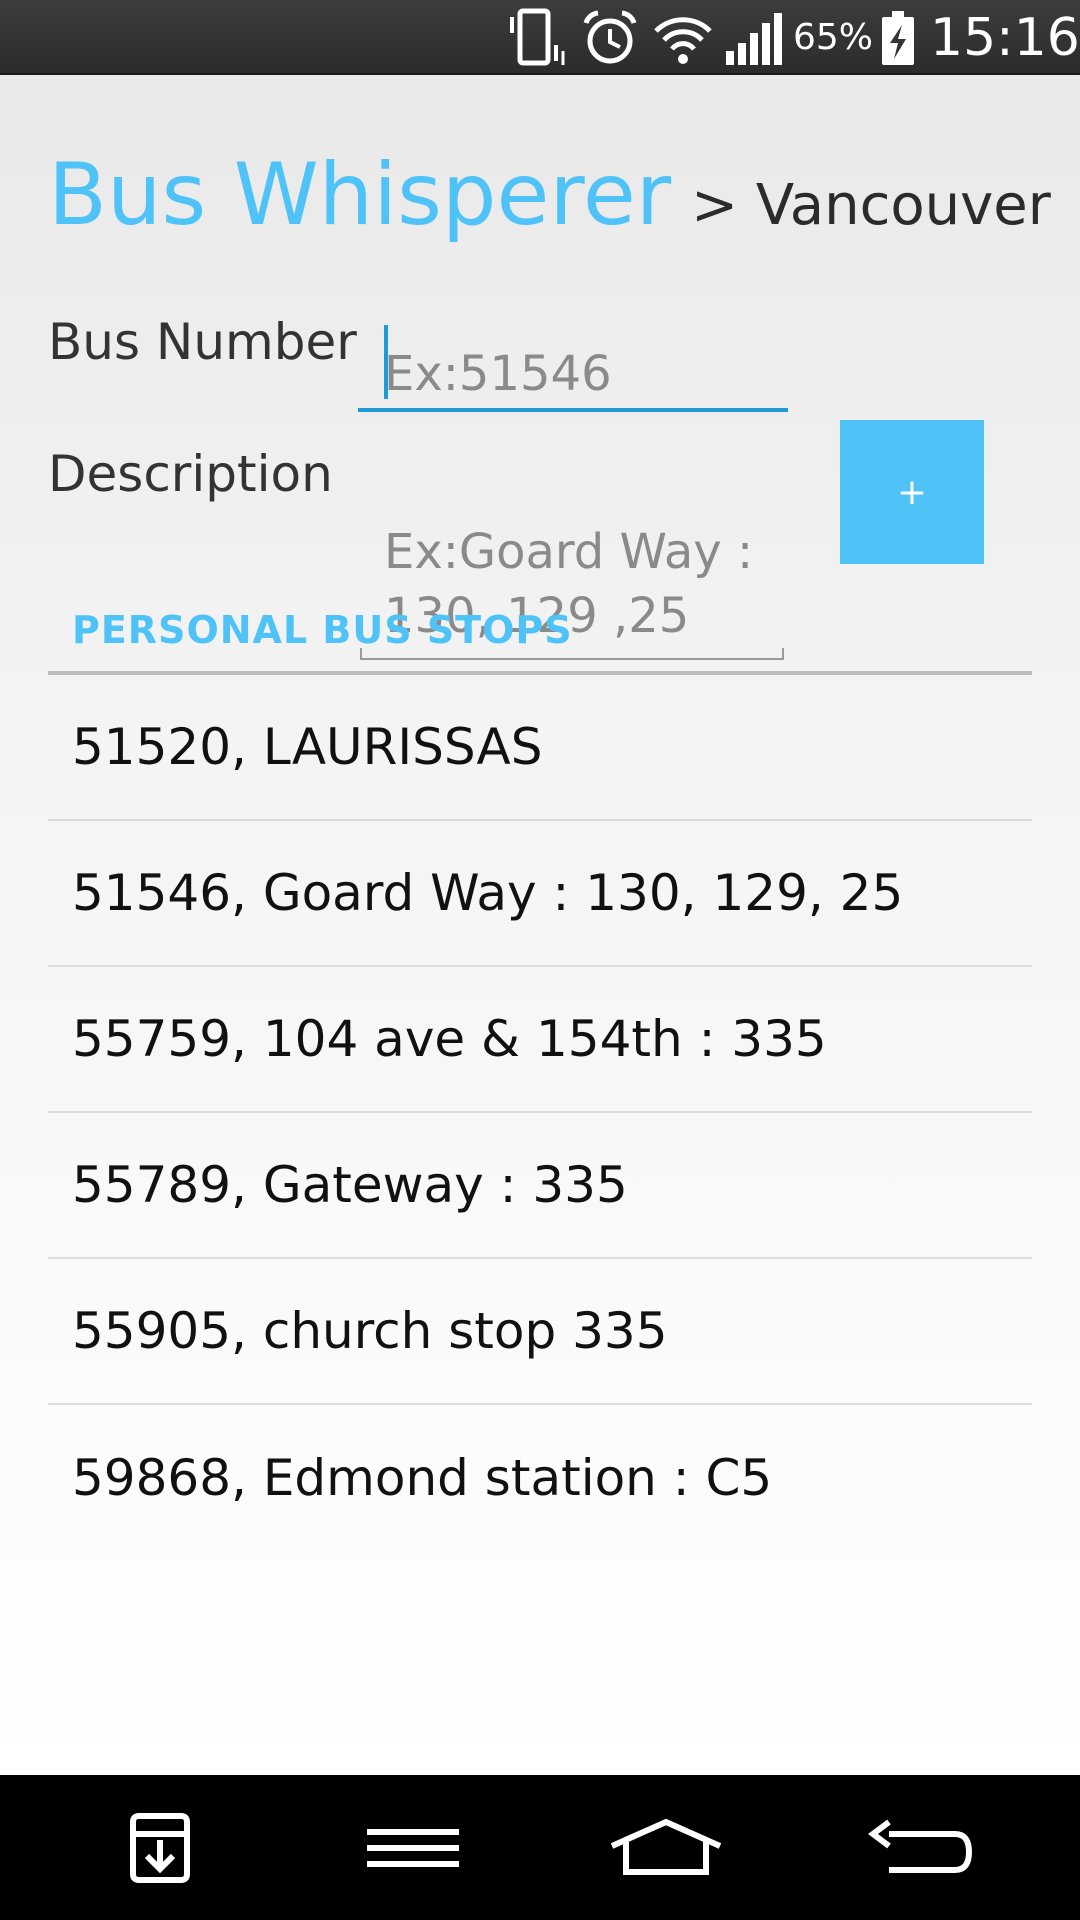 The width and height of the screenshot is (1080, 1920). I want to click on section-header: PERSONAL BUS STOPS, so click(322, 630).